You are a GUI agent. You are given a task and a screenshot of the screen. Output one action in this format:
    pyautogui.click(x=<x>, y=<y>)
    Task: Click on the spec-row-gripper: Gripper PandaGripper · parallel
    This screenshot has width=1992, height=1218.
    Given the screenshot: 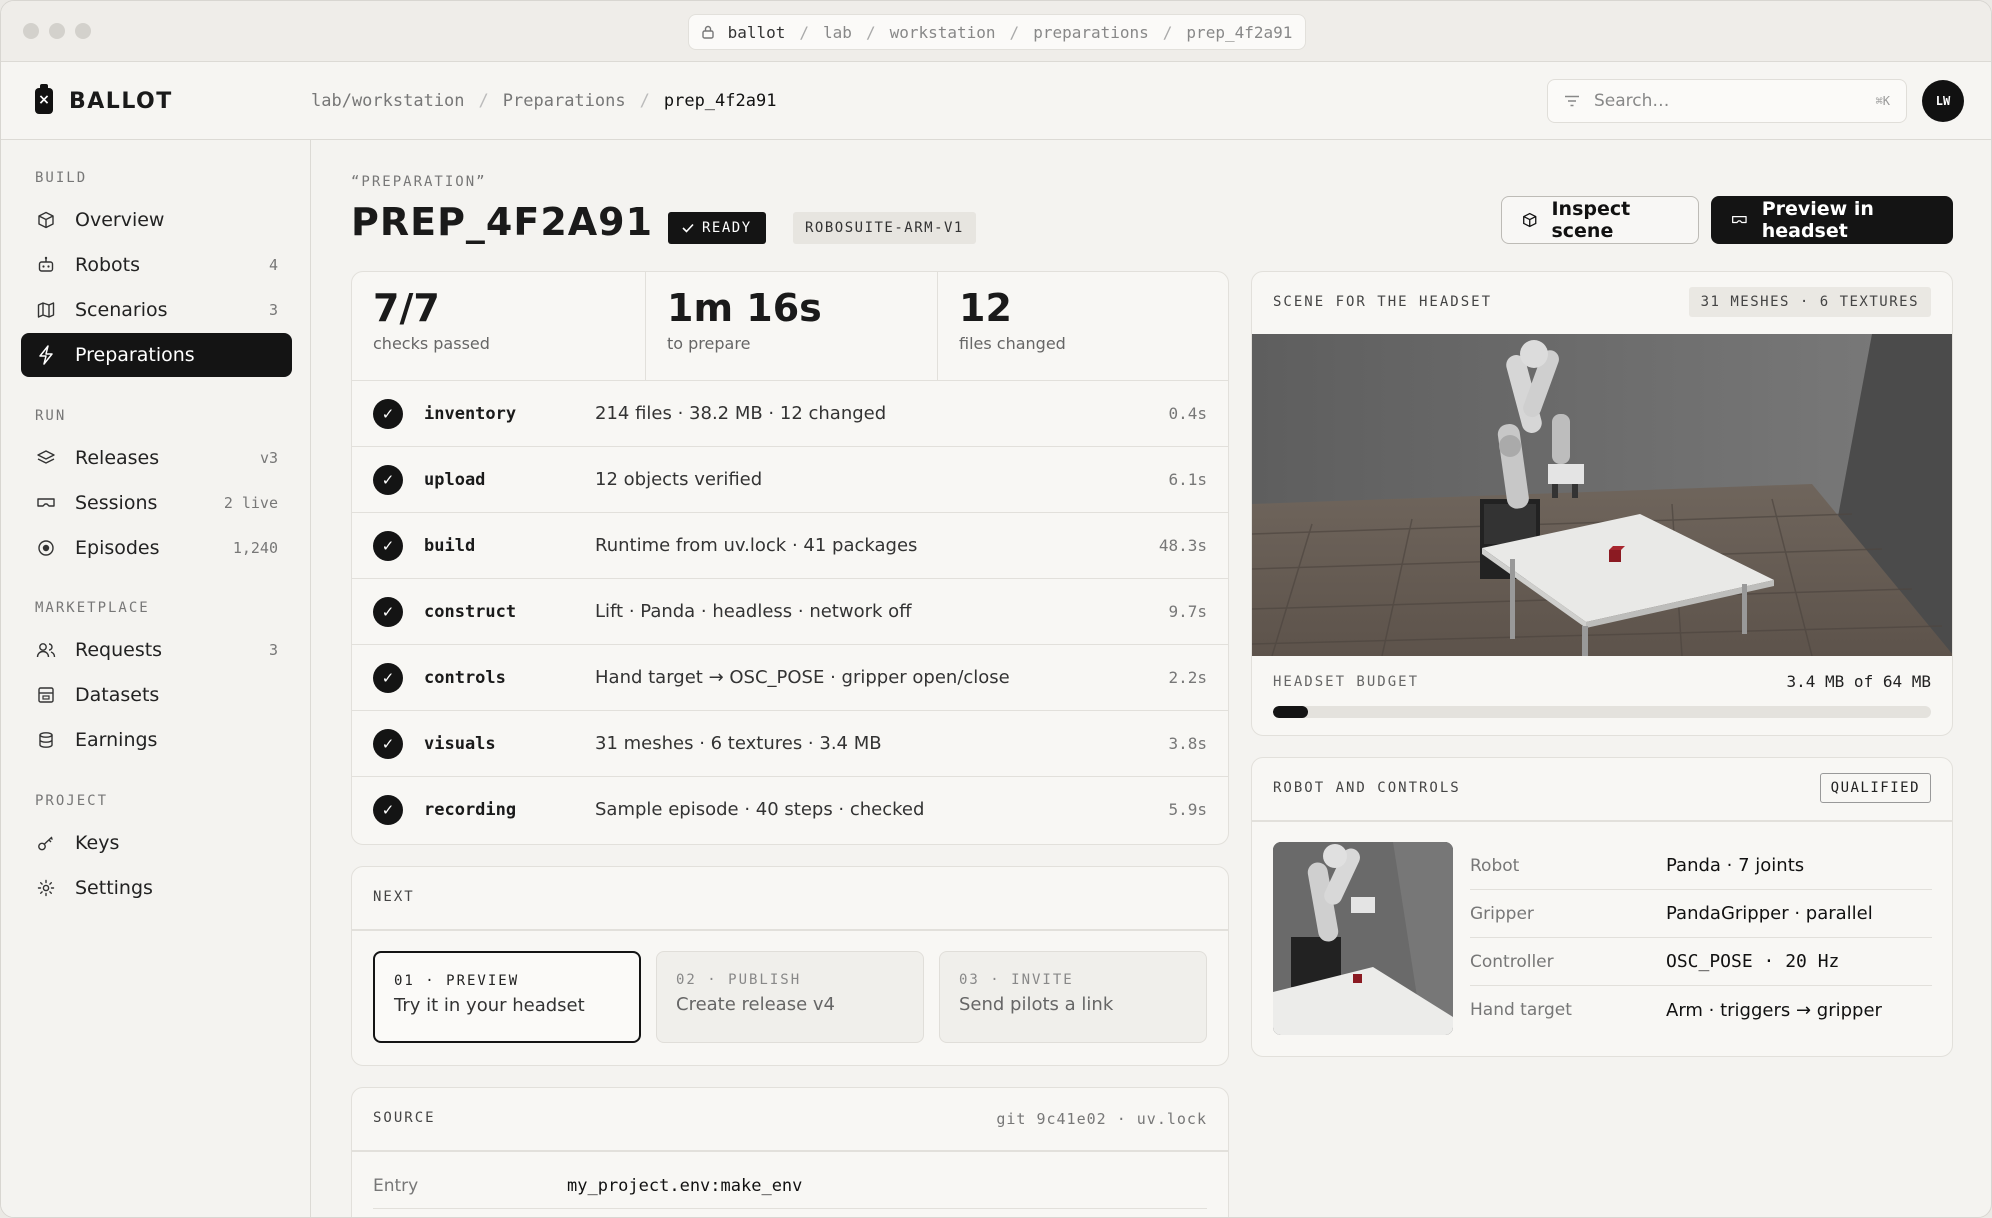 What is the action you would take?
    pyautogui.click(x=1701, y=914)
    